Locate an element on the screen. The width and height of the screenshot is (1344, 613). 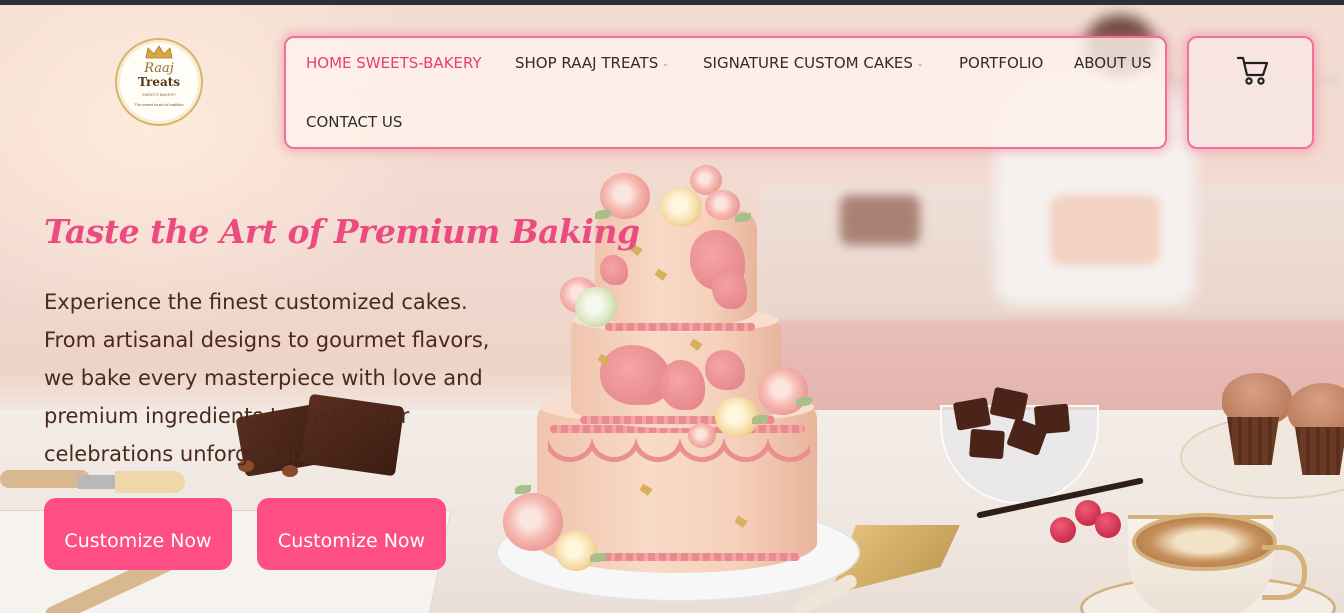
nav-shop-raaj-treats: SHOP RAAJ TREATS ⌄ is located at coordinates (592, 63).